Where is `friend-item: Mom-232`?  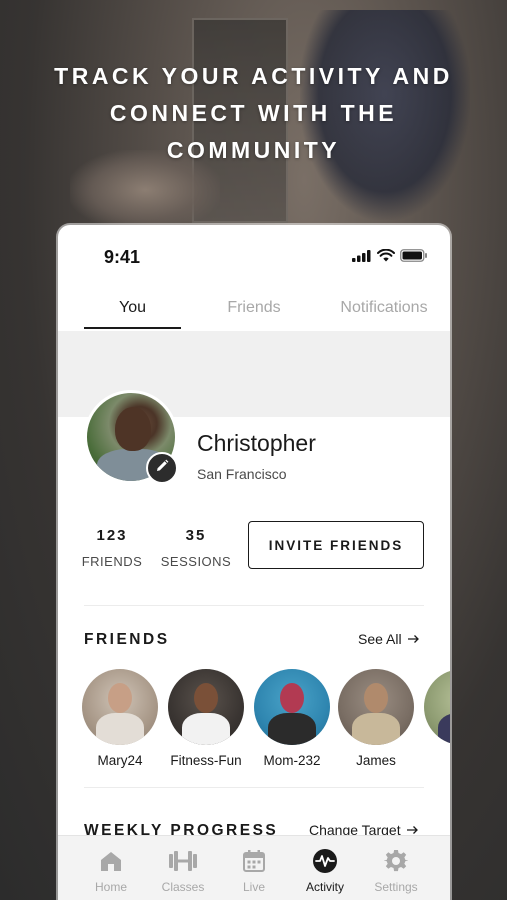
friend-item: Mom-232 is located at coordinates (292, 718).